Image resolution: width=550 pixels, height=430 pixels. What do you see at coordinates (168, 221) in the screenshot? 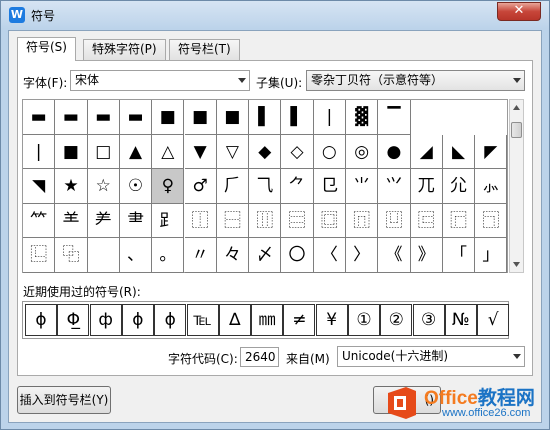
I see `symbol-cell: ⻊` at bounding box center [168, 221].